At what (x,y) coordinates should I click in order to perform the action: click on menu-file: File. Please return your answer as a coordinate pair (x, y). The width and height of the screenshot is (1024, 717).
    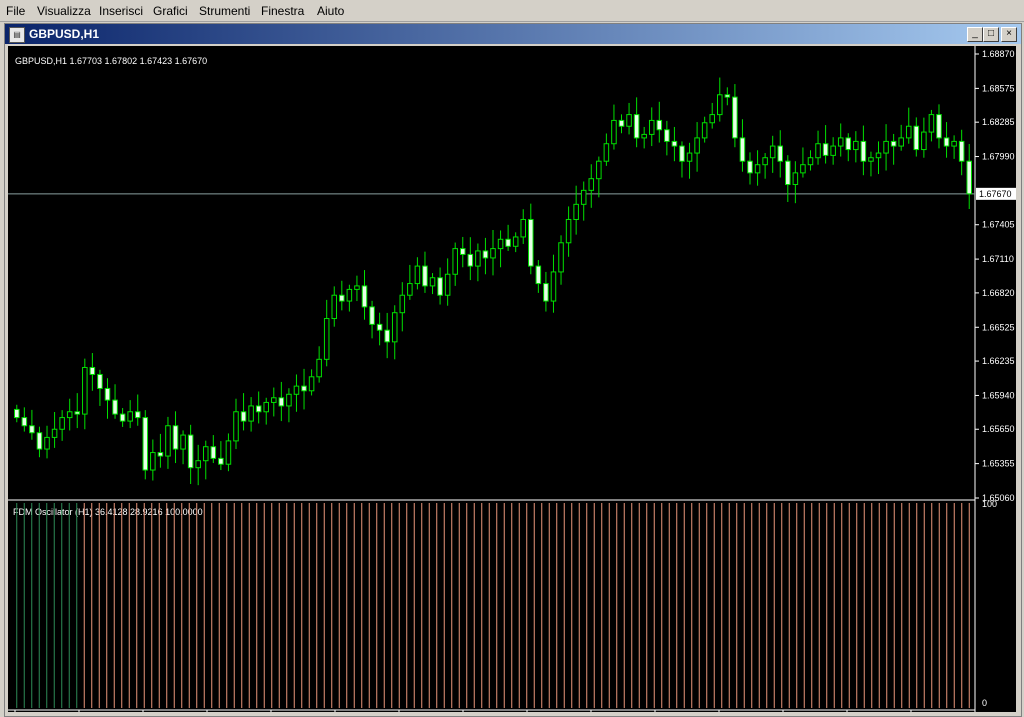
    Looking at the image, I should click on (15, 11).